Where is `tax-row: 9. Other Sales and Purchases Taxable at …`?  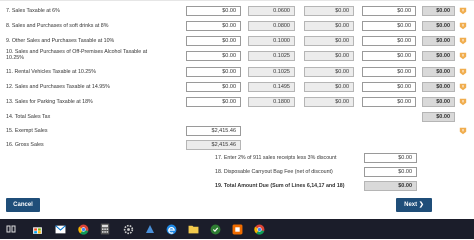
tax-row: 9. Other Sales and Purchases Taxable at … is located at coordinates (237, 41).